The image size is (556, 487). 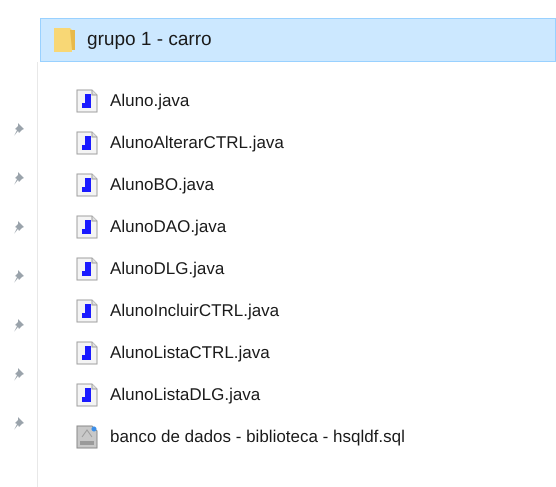 I want to click on file-item: AlunoDAO.java, so click(x=240, y=226).